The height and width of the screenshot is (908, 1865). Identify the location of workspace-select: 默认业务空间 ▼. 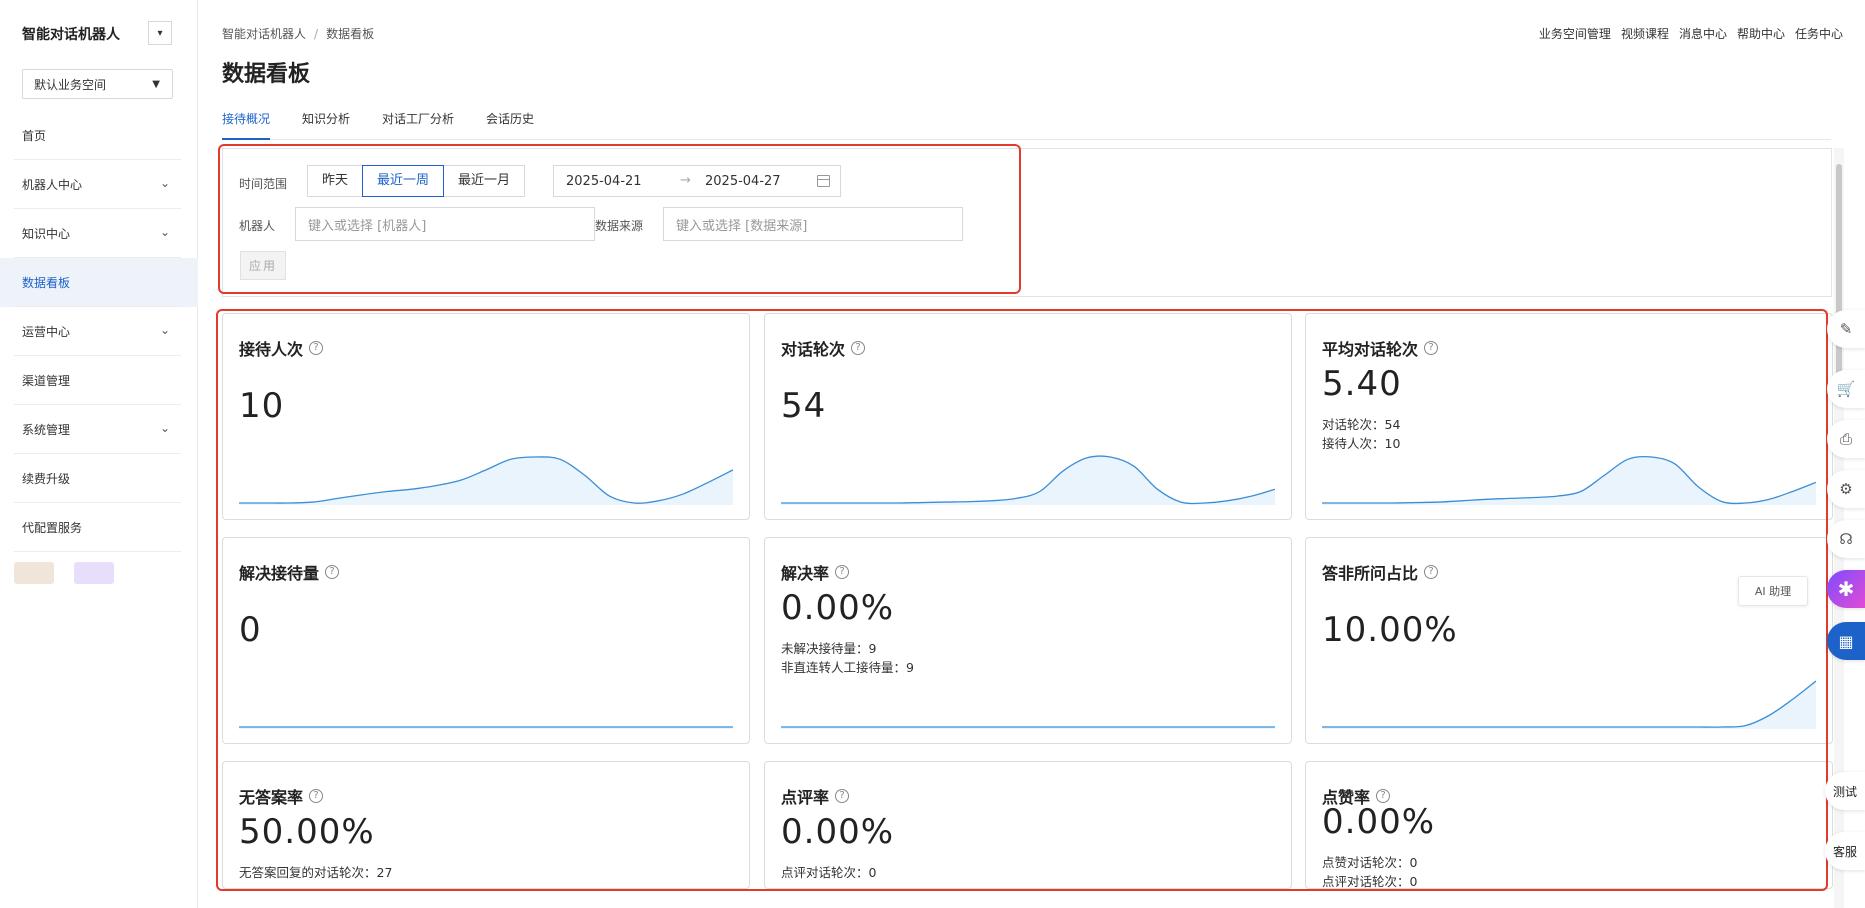
(97, 84).